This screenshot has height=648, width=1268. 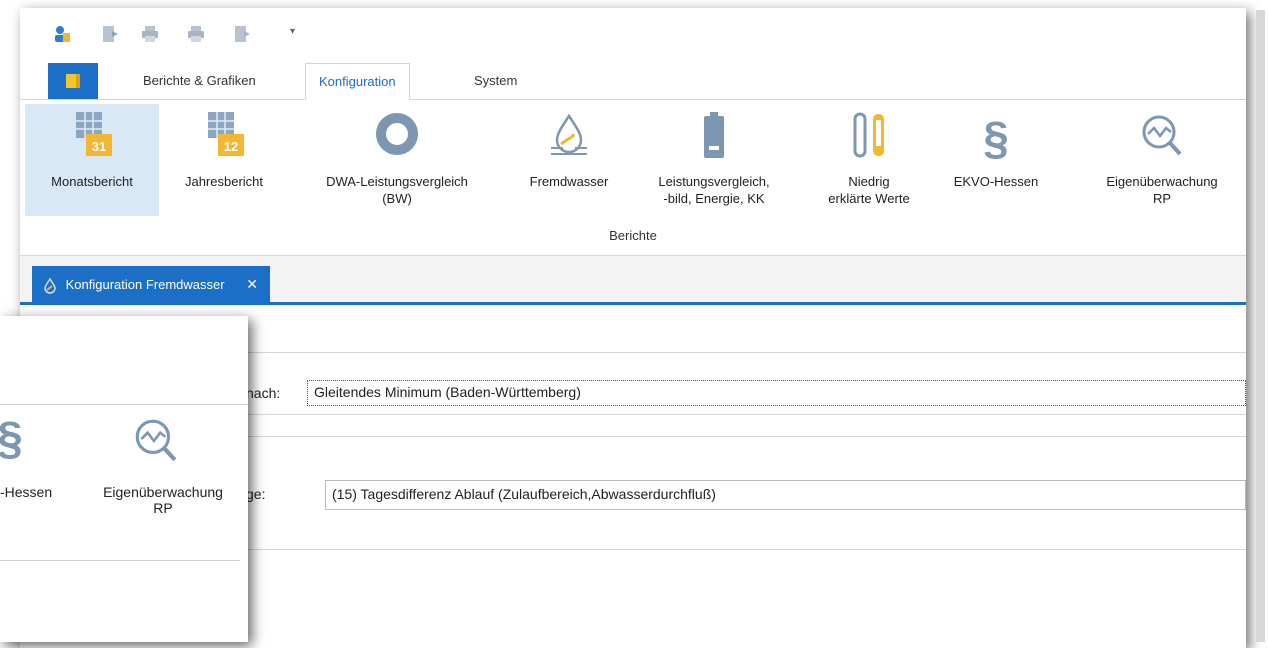 I want to click on document-tab-bar: Konfiguration Fremdwasser ✕, so click(x=633, y=280).